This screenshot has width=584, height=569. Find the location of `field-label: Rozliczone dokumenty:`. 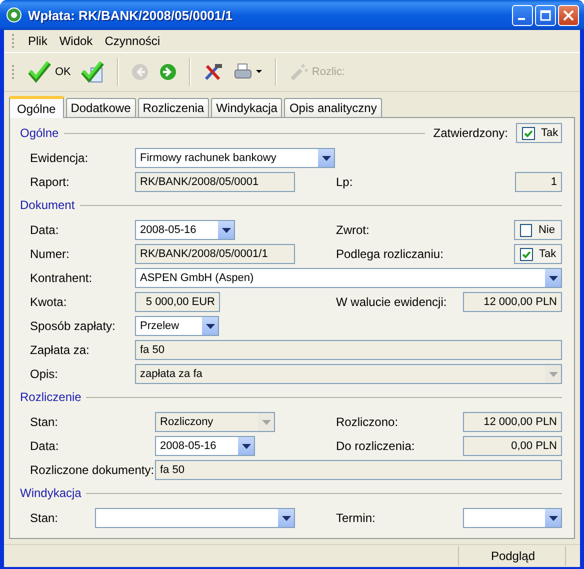

field-label: Rozliczone dokumenty: is located at coordinates (92, 470).